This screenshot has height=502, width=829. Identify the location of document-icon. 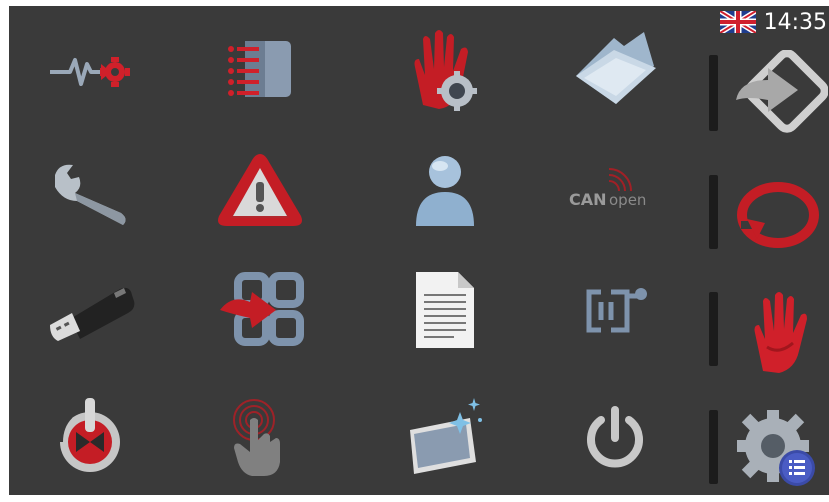
(445, 310).